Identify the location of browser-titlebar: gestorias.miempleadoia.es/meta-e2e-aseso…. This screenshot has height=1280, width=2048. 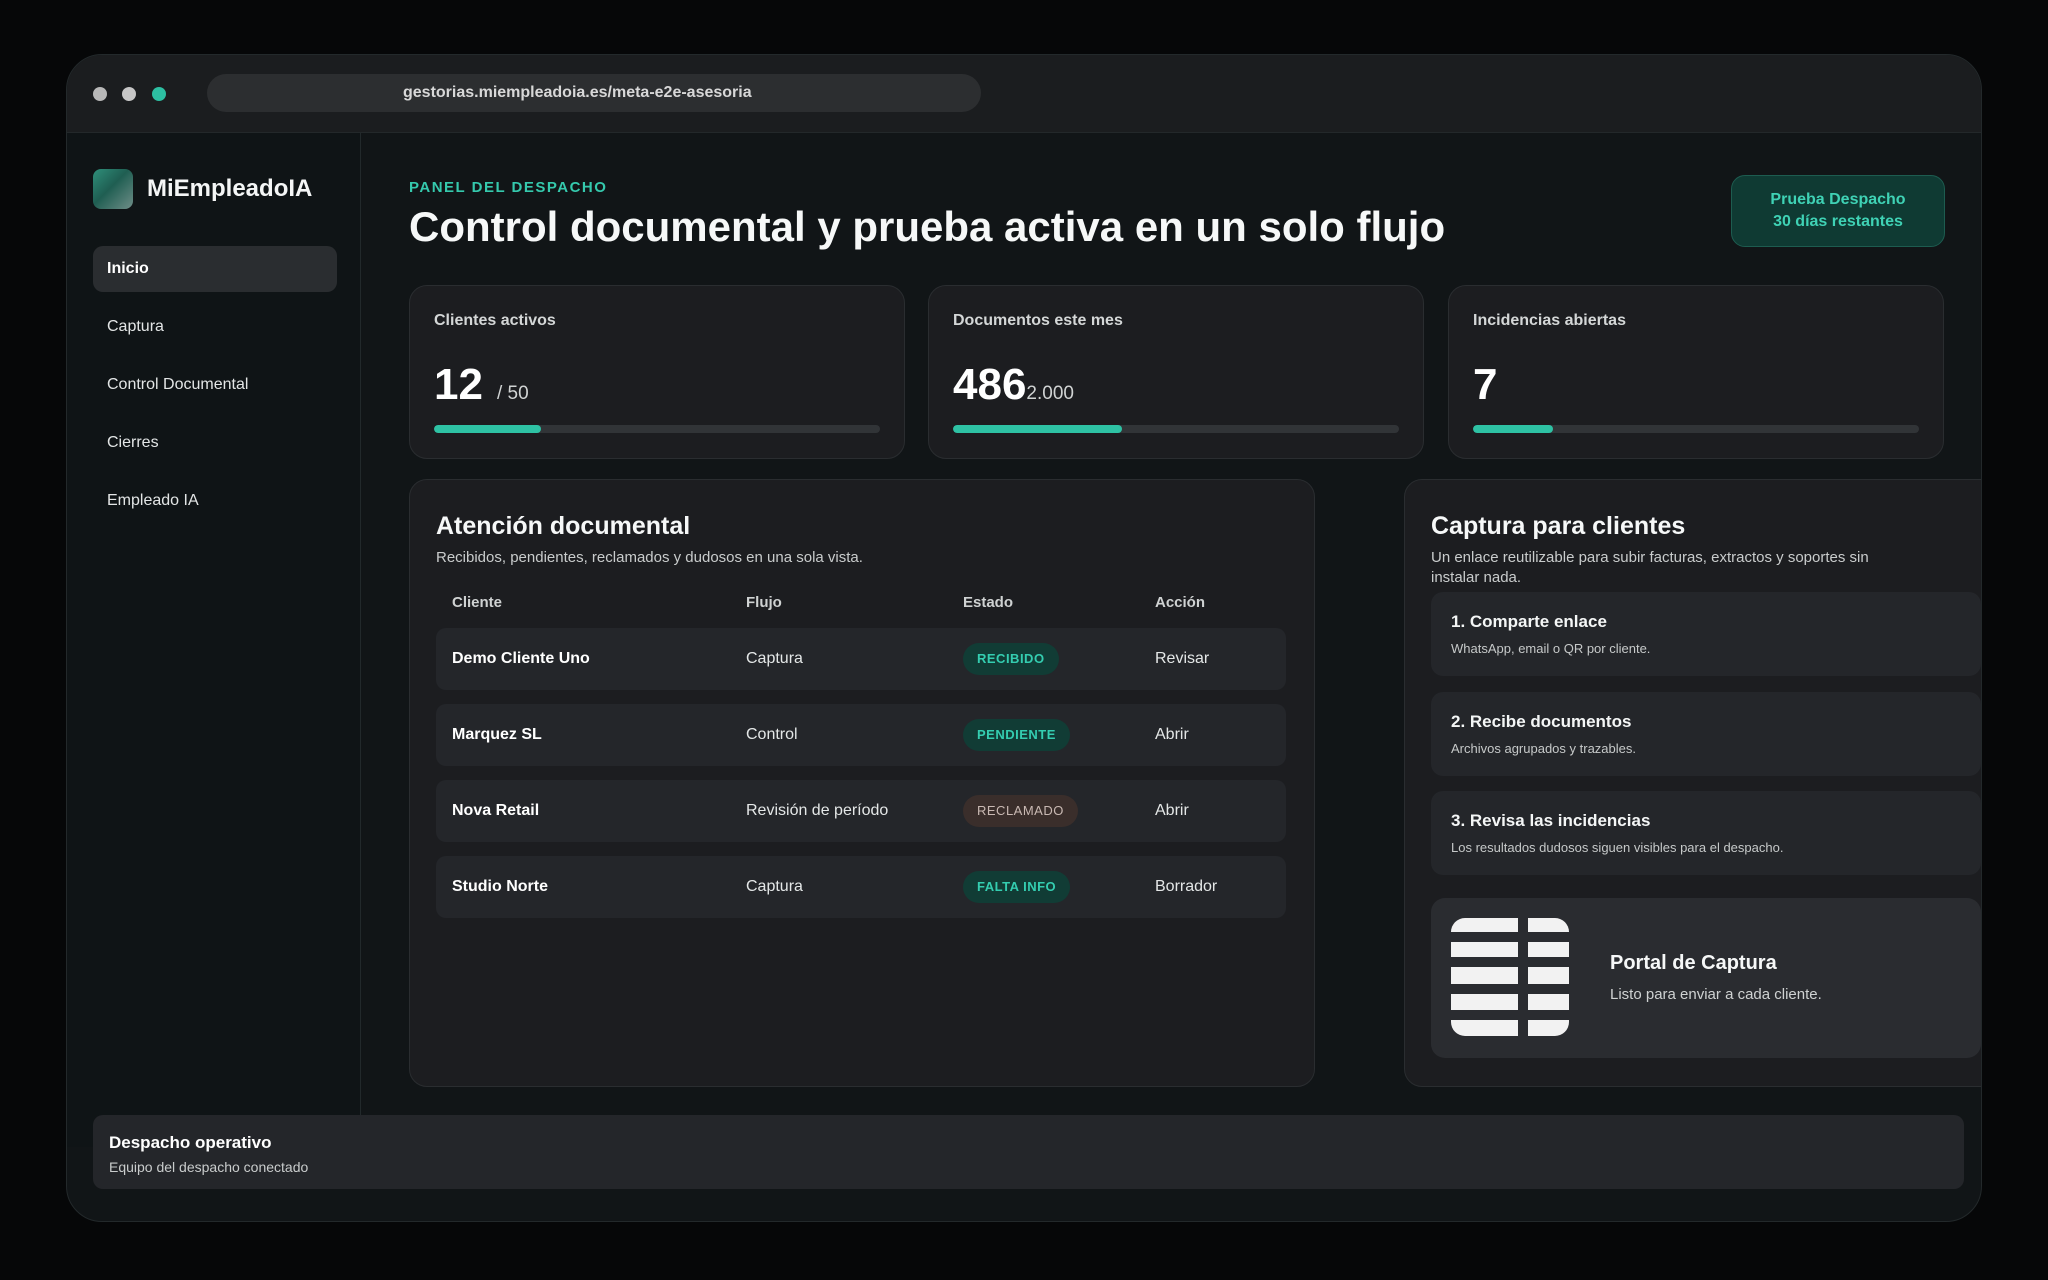
(1024, 94).